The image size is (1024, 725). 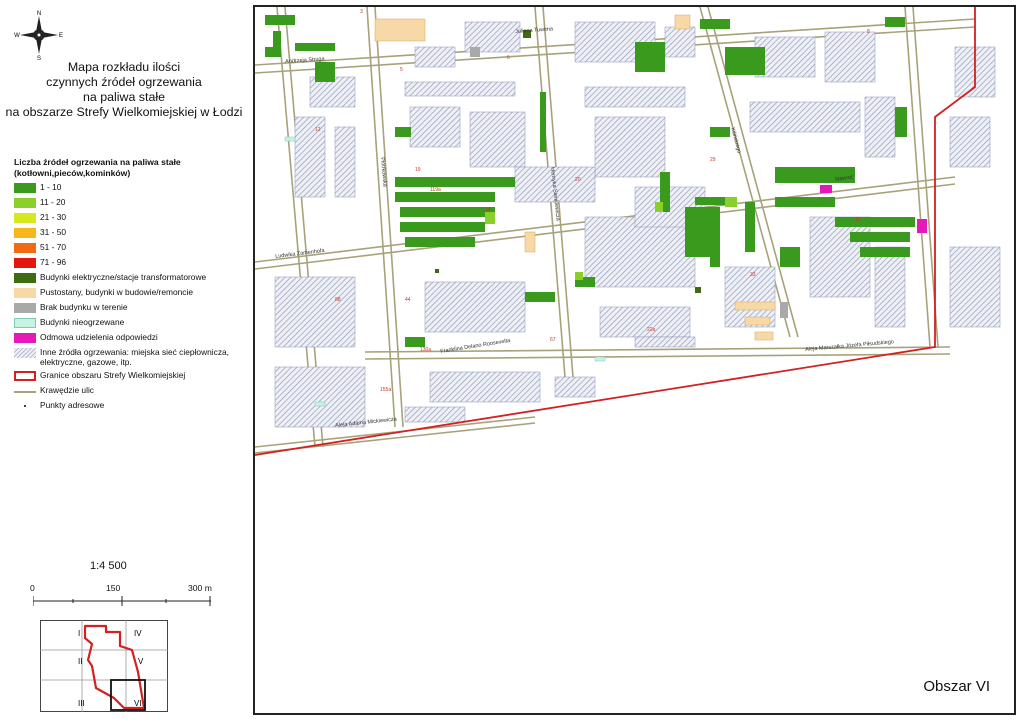 What do you see at coordinates (200, 588) in the screenshot?
I see `scale-label-300: 300 m` at bounding box center [200, 588].